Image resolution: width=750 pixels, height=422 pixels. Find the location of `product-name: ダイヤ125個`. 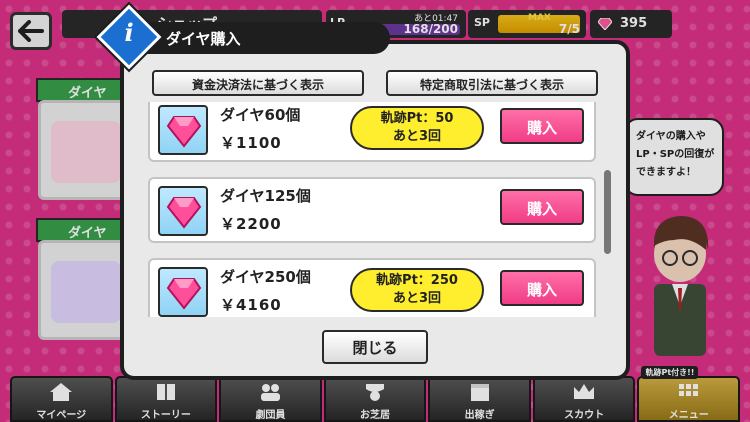

product-name: ダイヤ125個 is located at coordinates (265, 196).